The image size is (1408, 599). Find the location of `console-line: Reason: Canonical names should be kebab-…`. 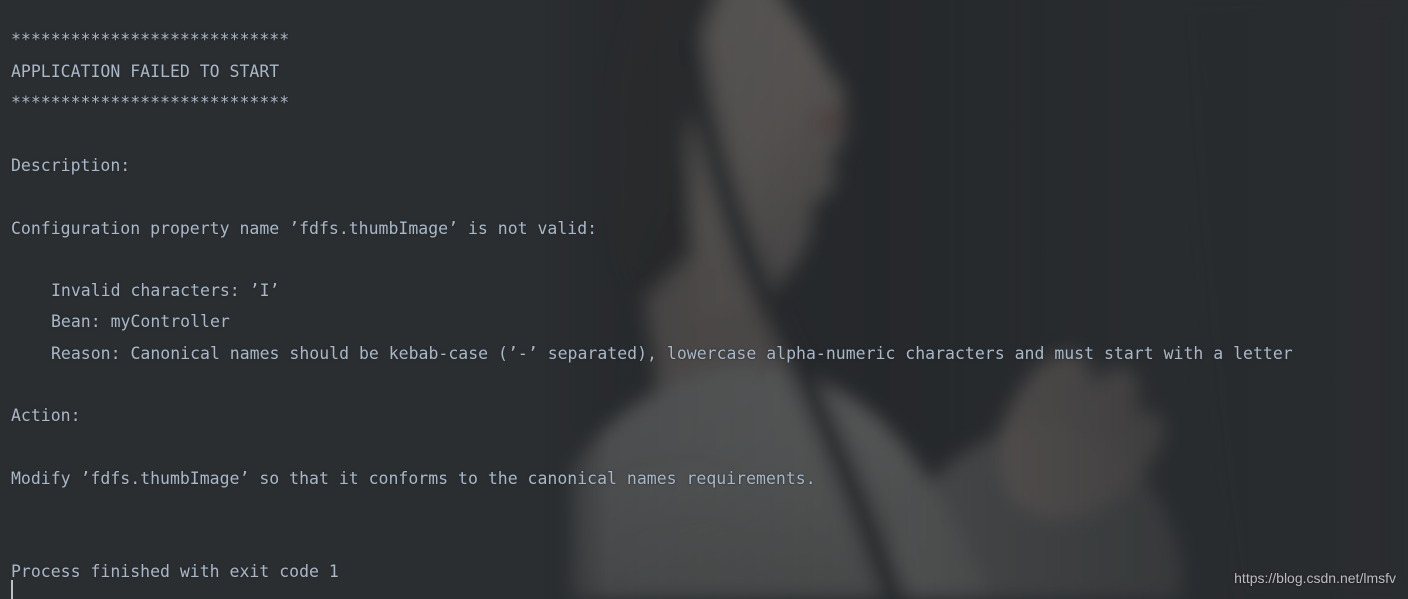

console-line: Reason: Canonical names should be kebab-… is located at coordinates (672, 353).